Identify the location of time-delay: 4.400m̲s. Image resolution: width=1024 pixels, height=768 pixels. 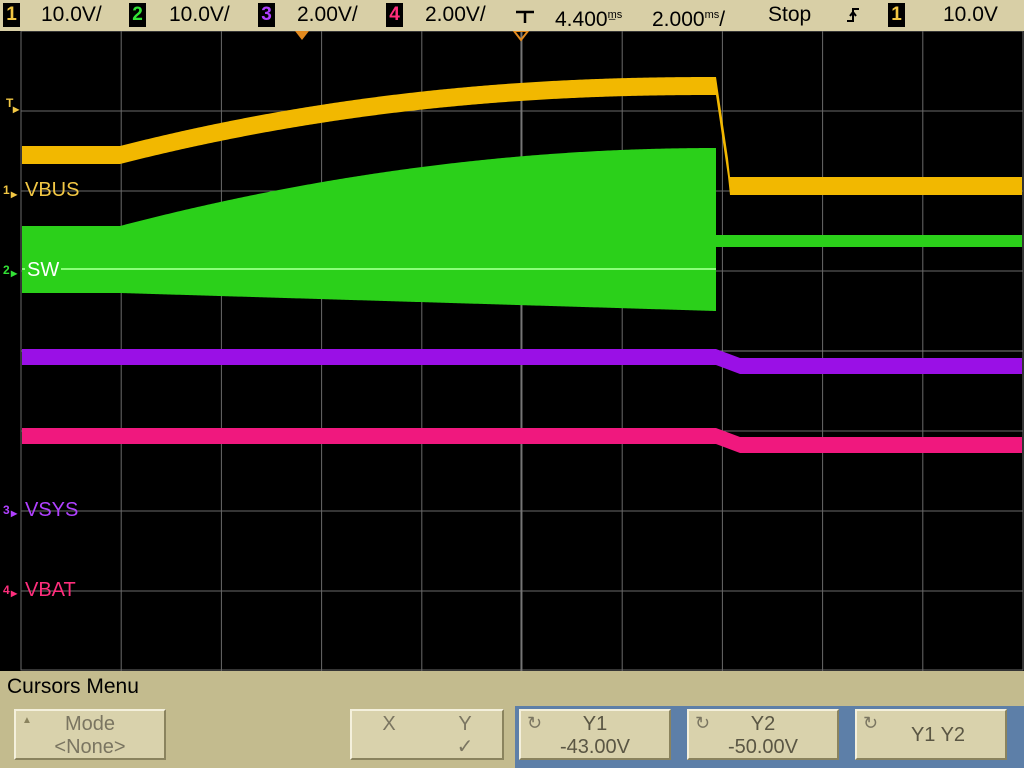
(589, 19).